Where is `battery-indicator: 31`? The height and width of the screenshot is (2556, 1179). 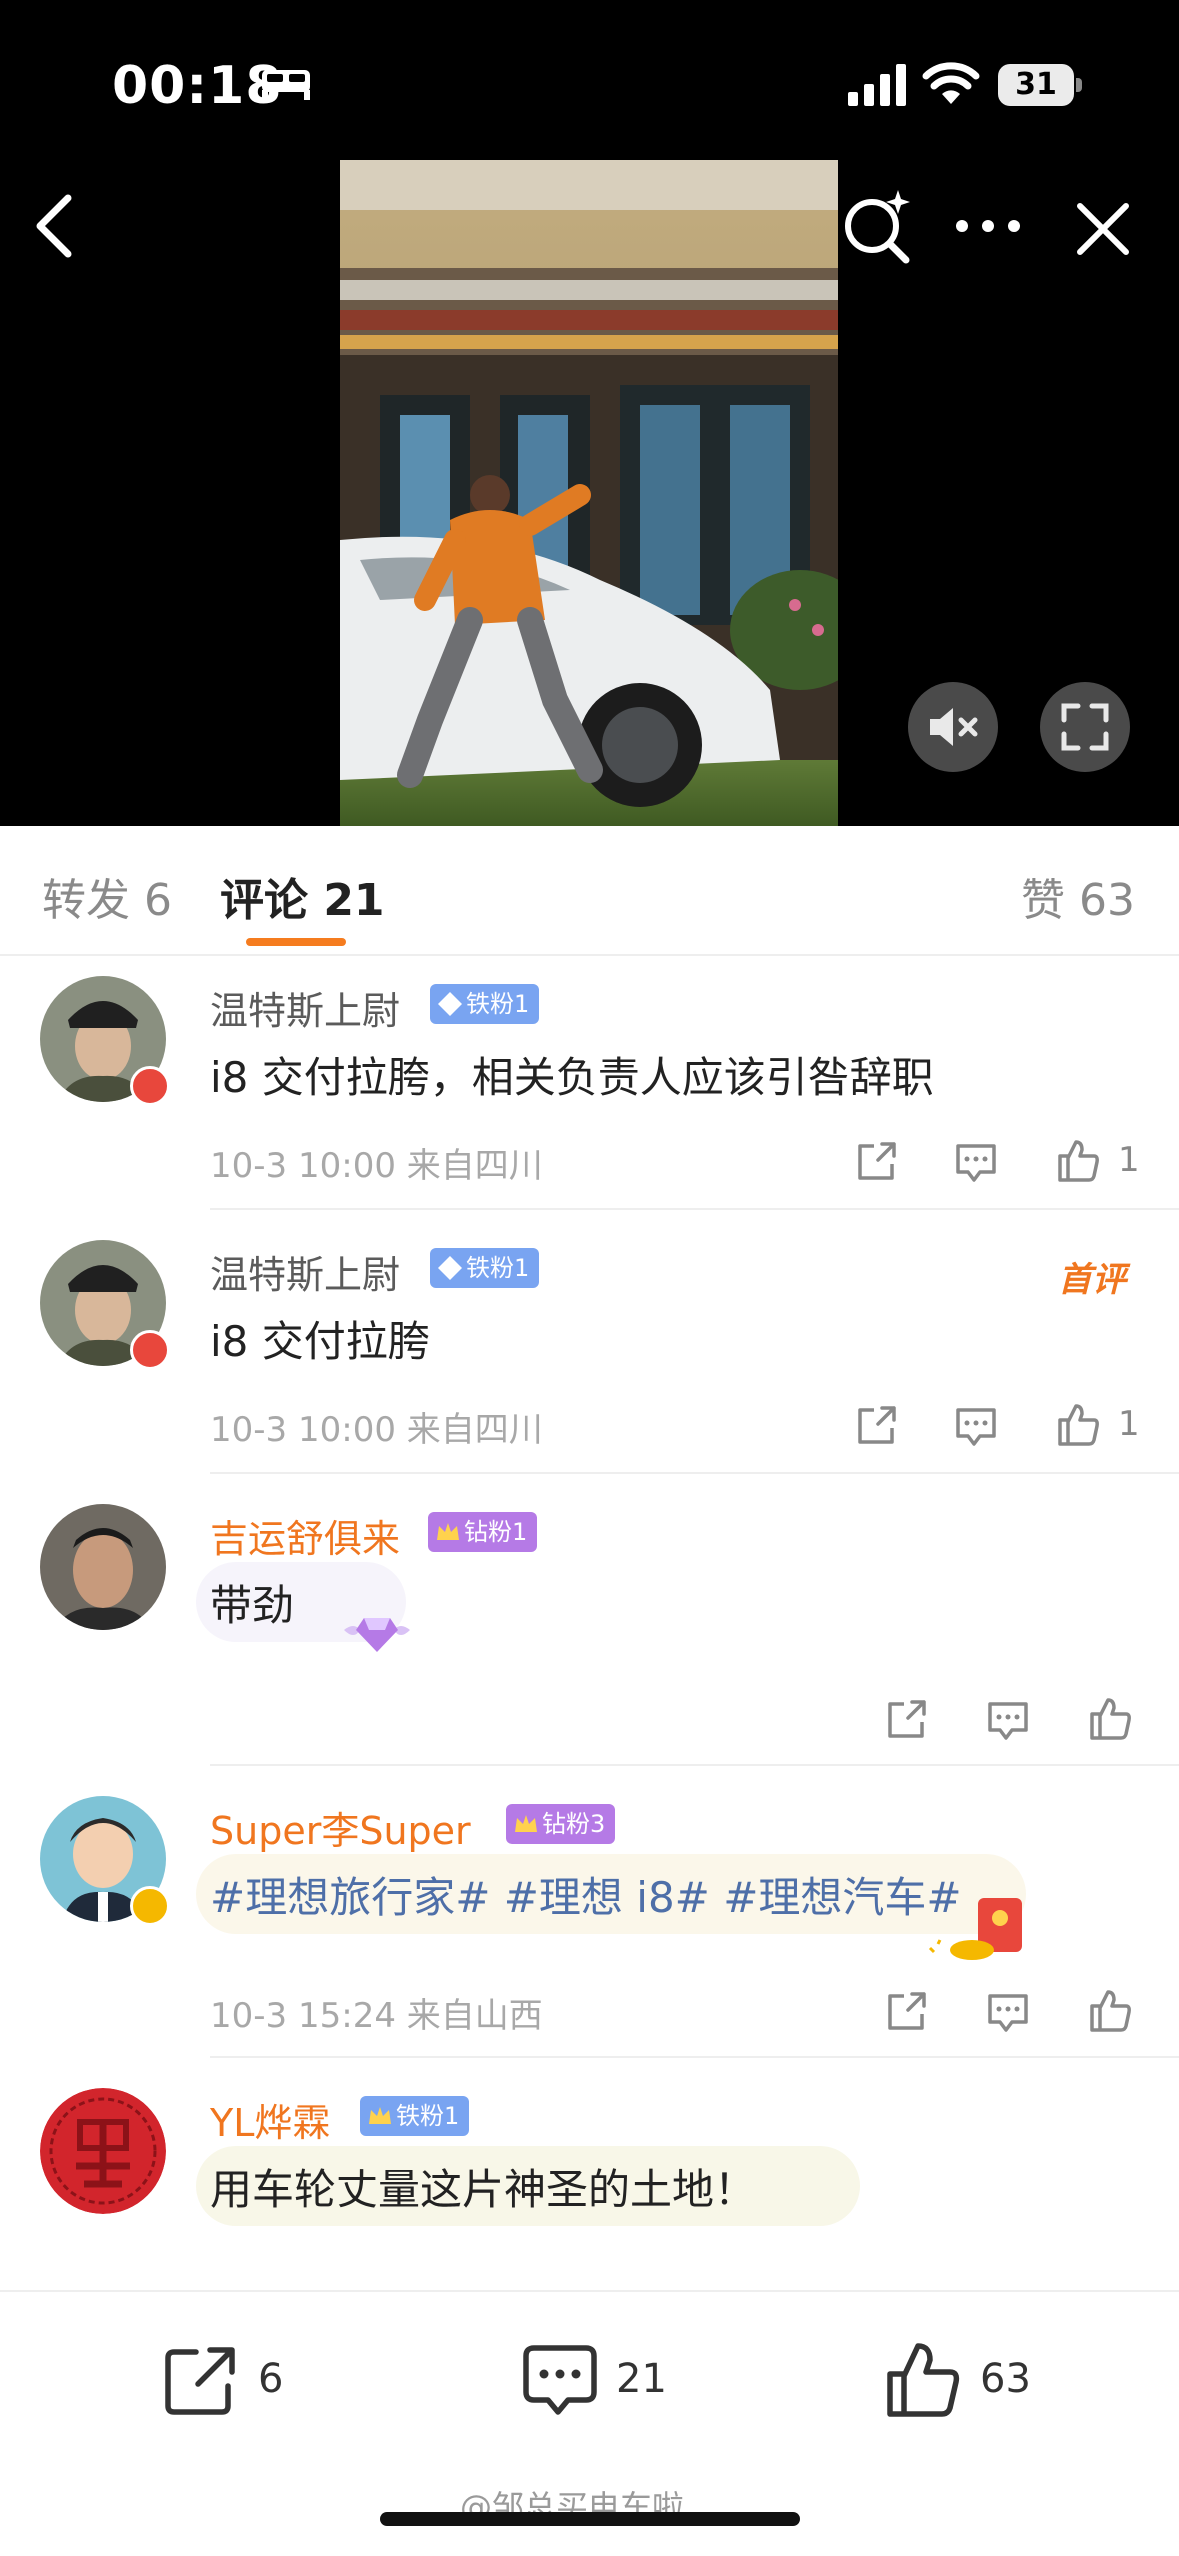 battery-indicator: 31 is located at coordinates (1040, 85).